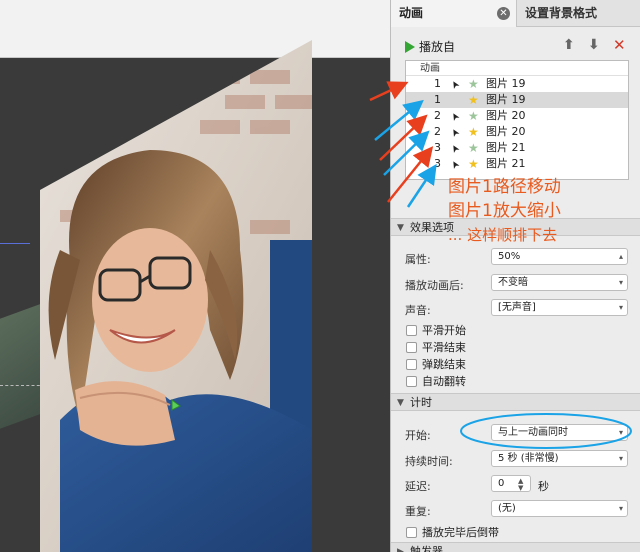 The image size is (640, 552). What do you see at coordinates (528, 458) in the screenshot?
I see `duration-select-value: 5 秒 (非常慢)` at bounding box center [528, 458].